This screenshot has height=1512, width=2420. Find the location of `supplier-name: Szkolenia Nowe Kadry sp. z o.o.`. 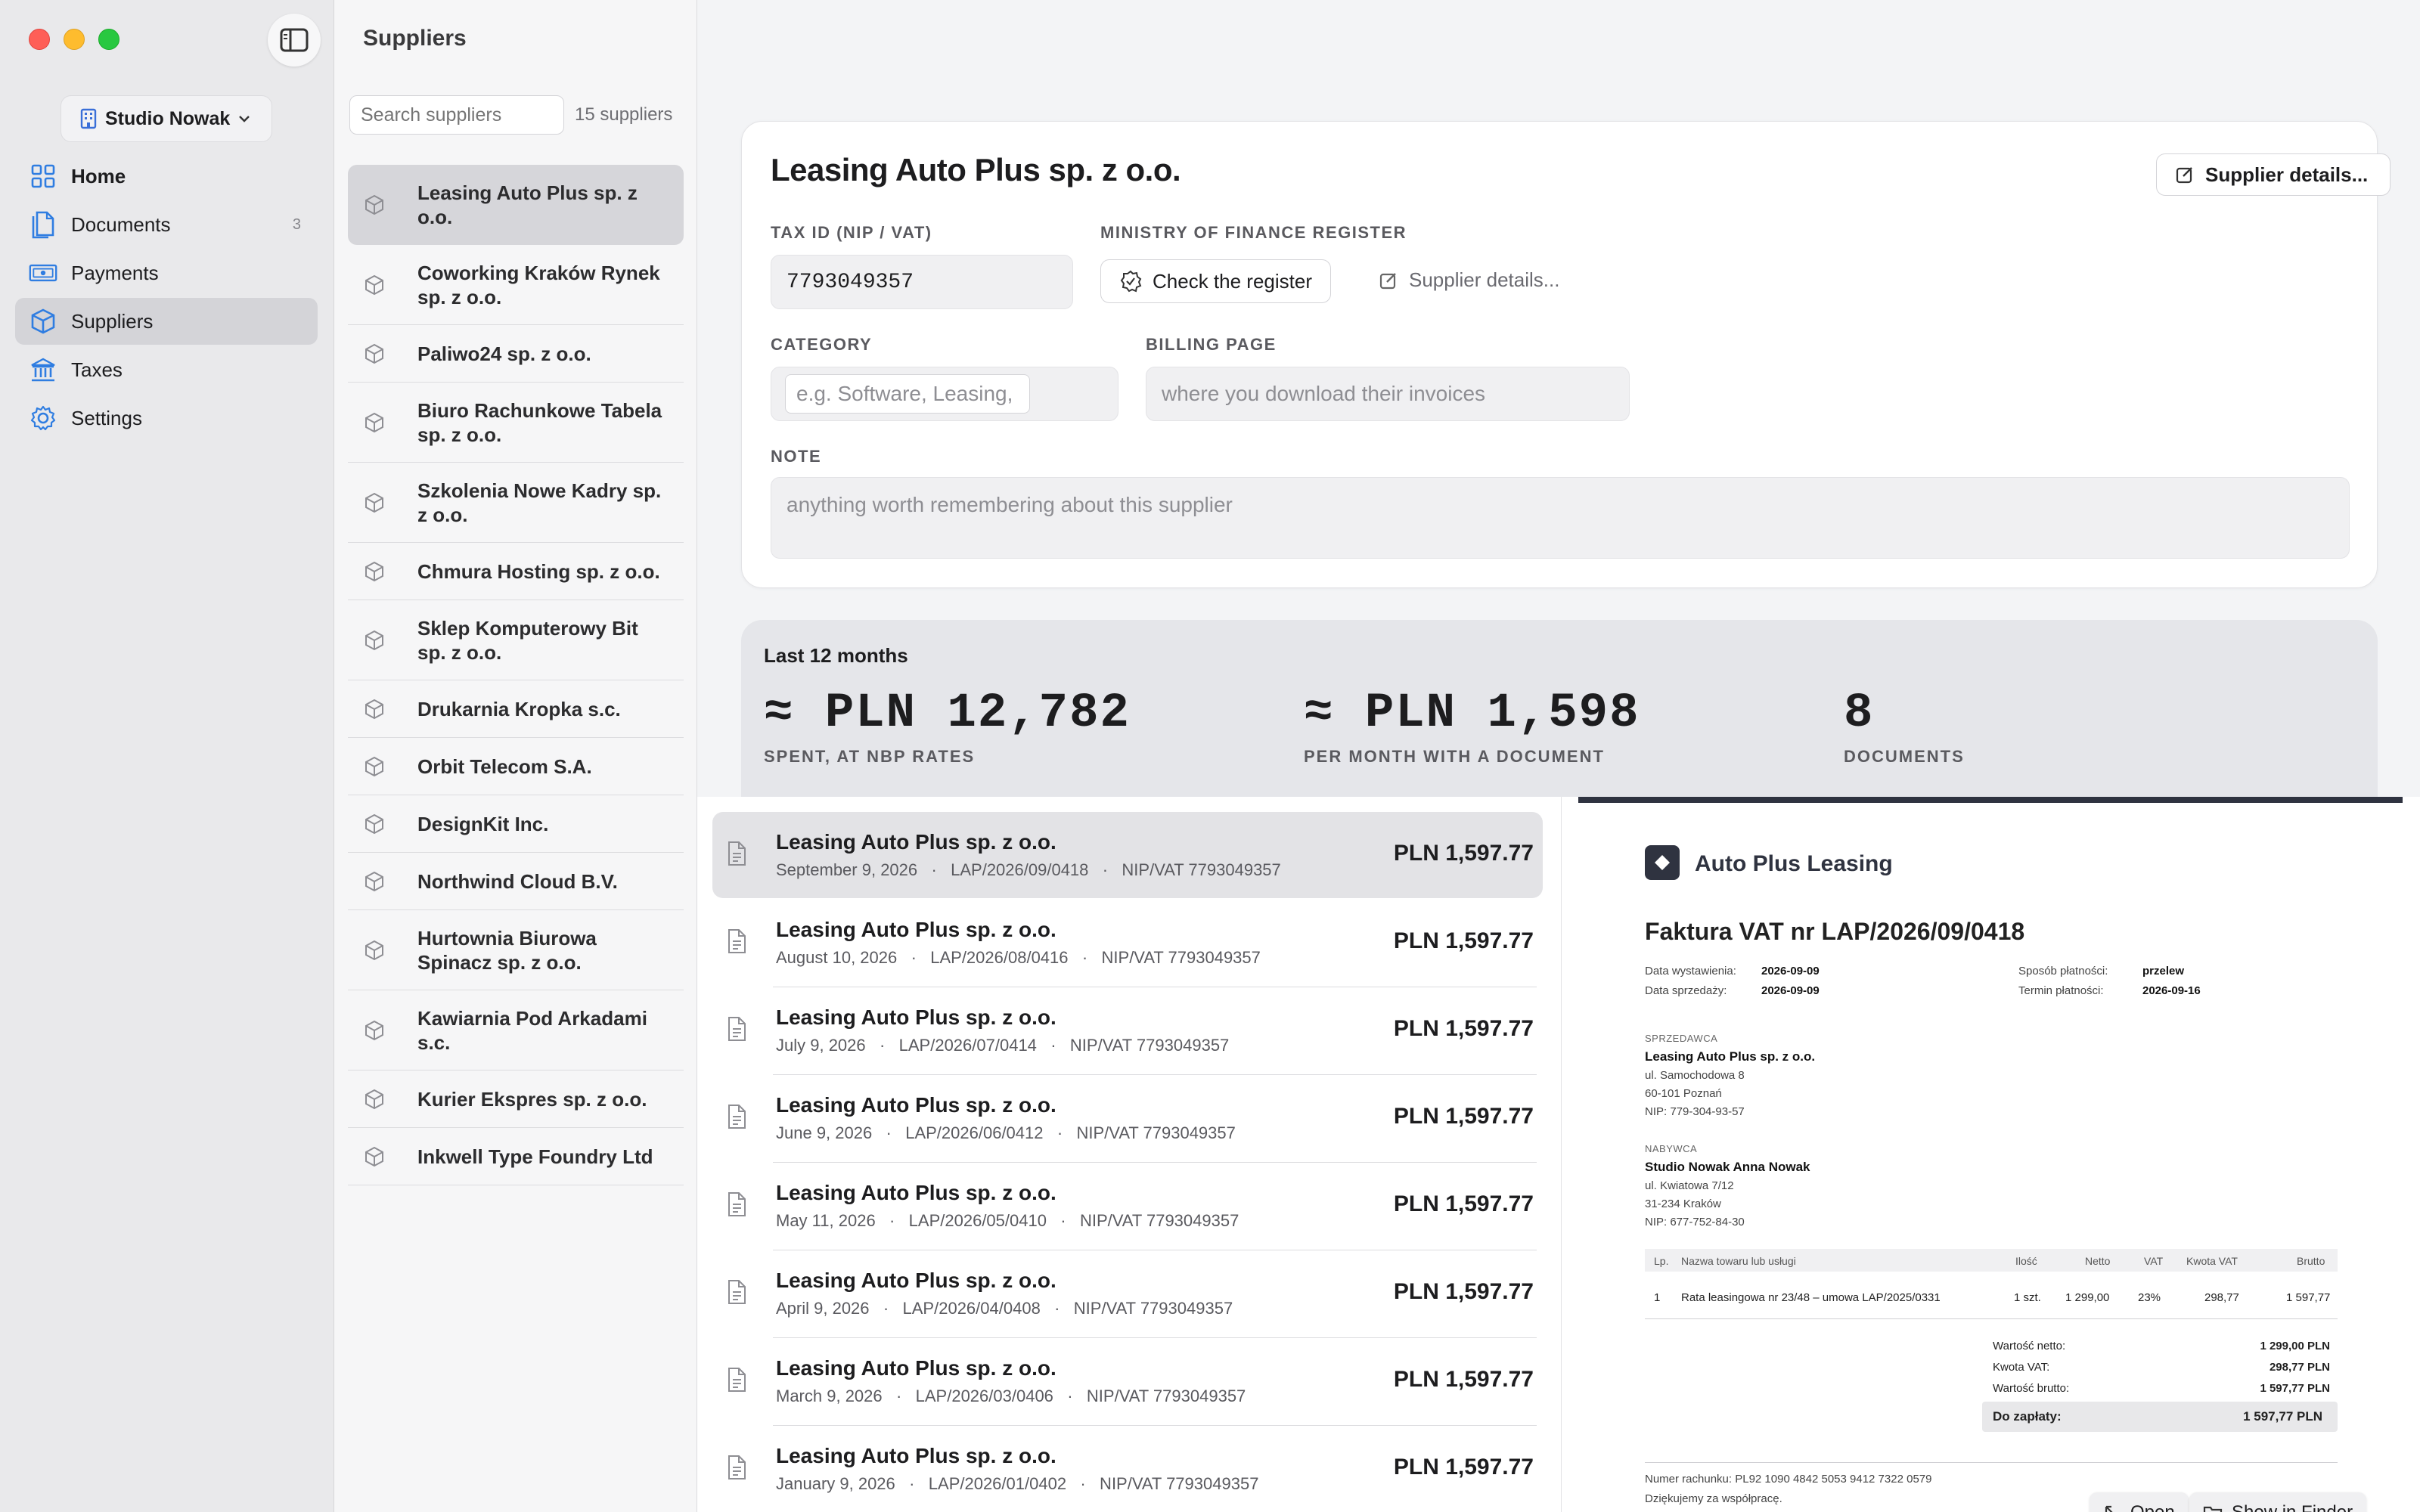

supplier-name: Szkolenia Nowe Kadry sp. z o.o. is located at coordinates (539, 503).